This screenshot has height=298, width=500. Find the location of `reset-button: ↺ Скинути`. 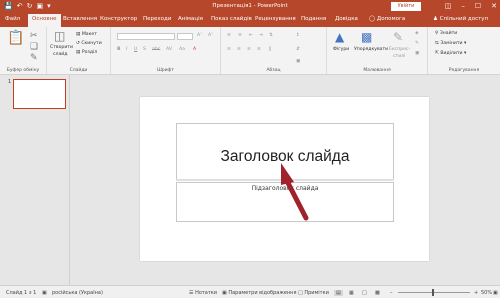

reset-button: ↺ Скинути is located at coordinates (89, 43).